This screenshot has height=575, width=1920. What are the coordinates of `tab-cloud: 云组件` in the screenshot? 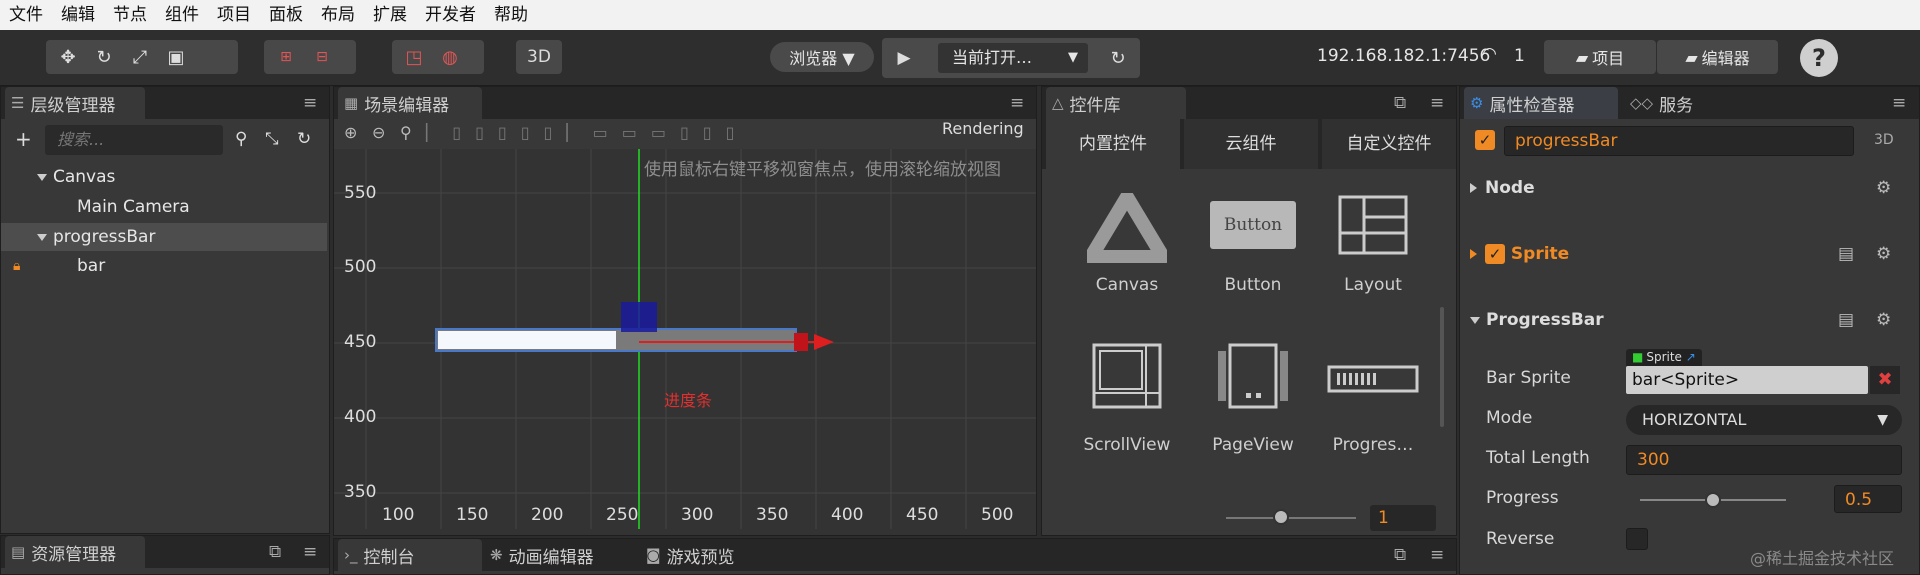 It's located at (1251, 144).